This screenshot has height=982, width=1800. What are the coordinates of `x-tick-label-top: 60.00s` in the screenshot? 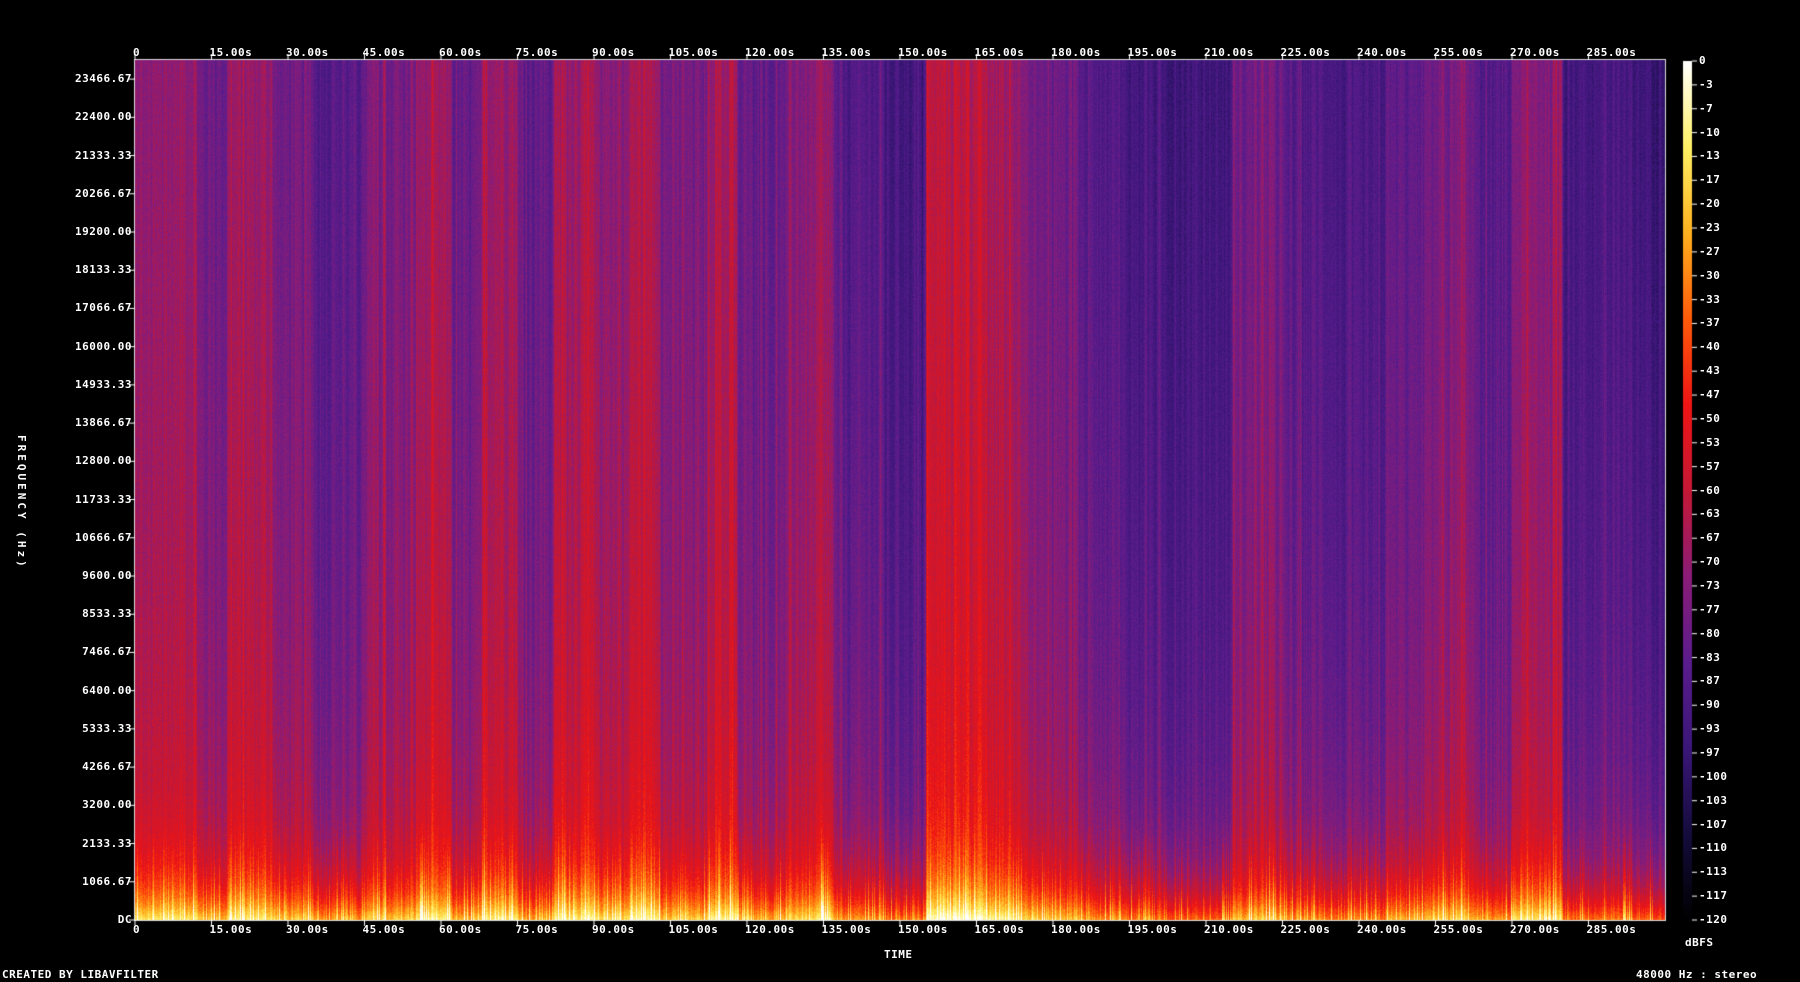 It's located at (460, 52).